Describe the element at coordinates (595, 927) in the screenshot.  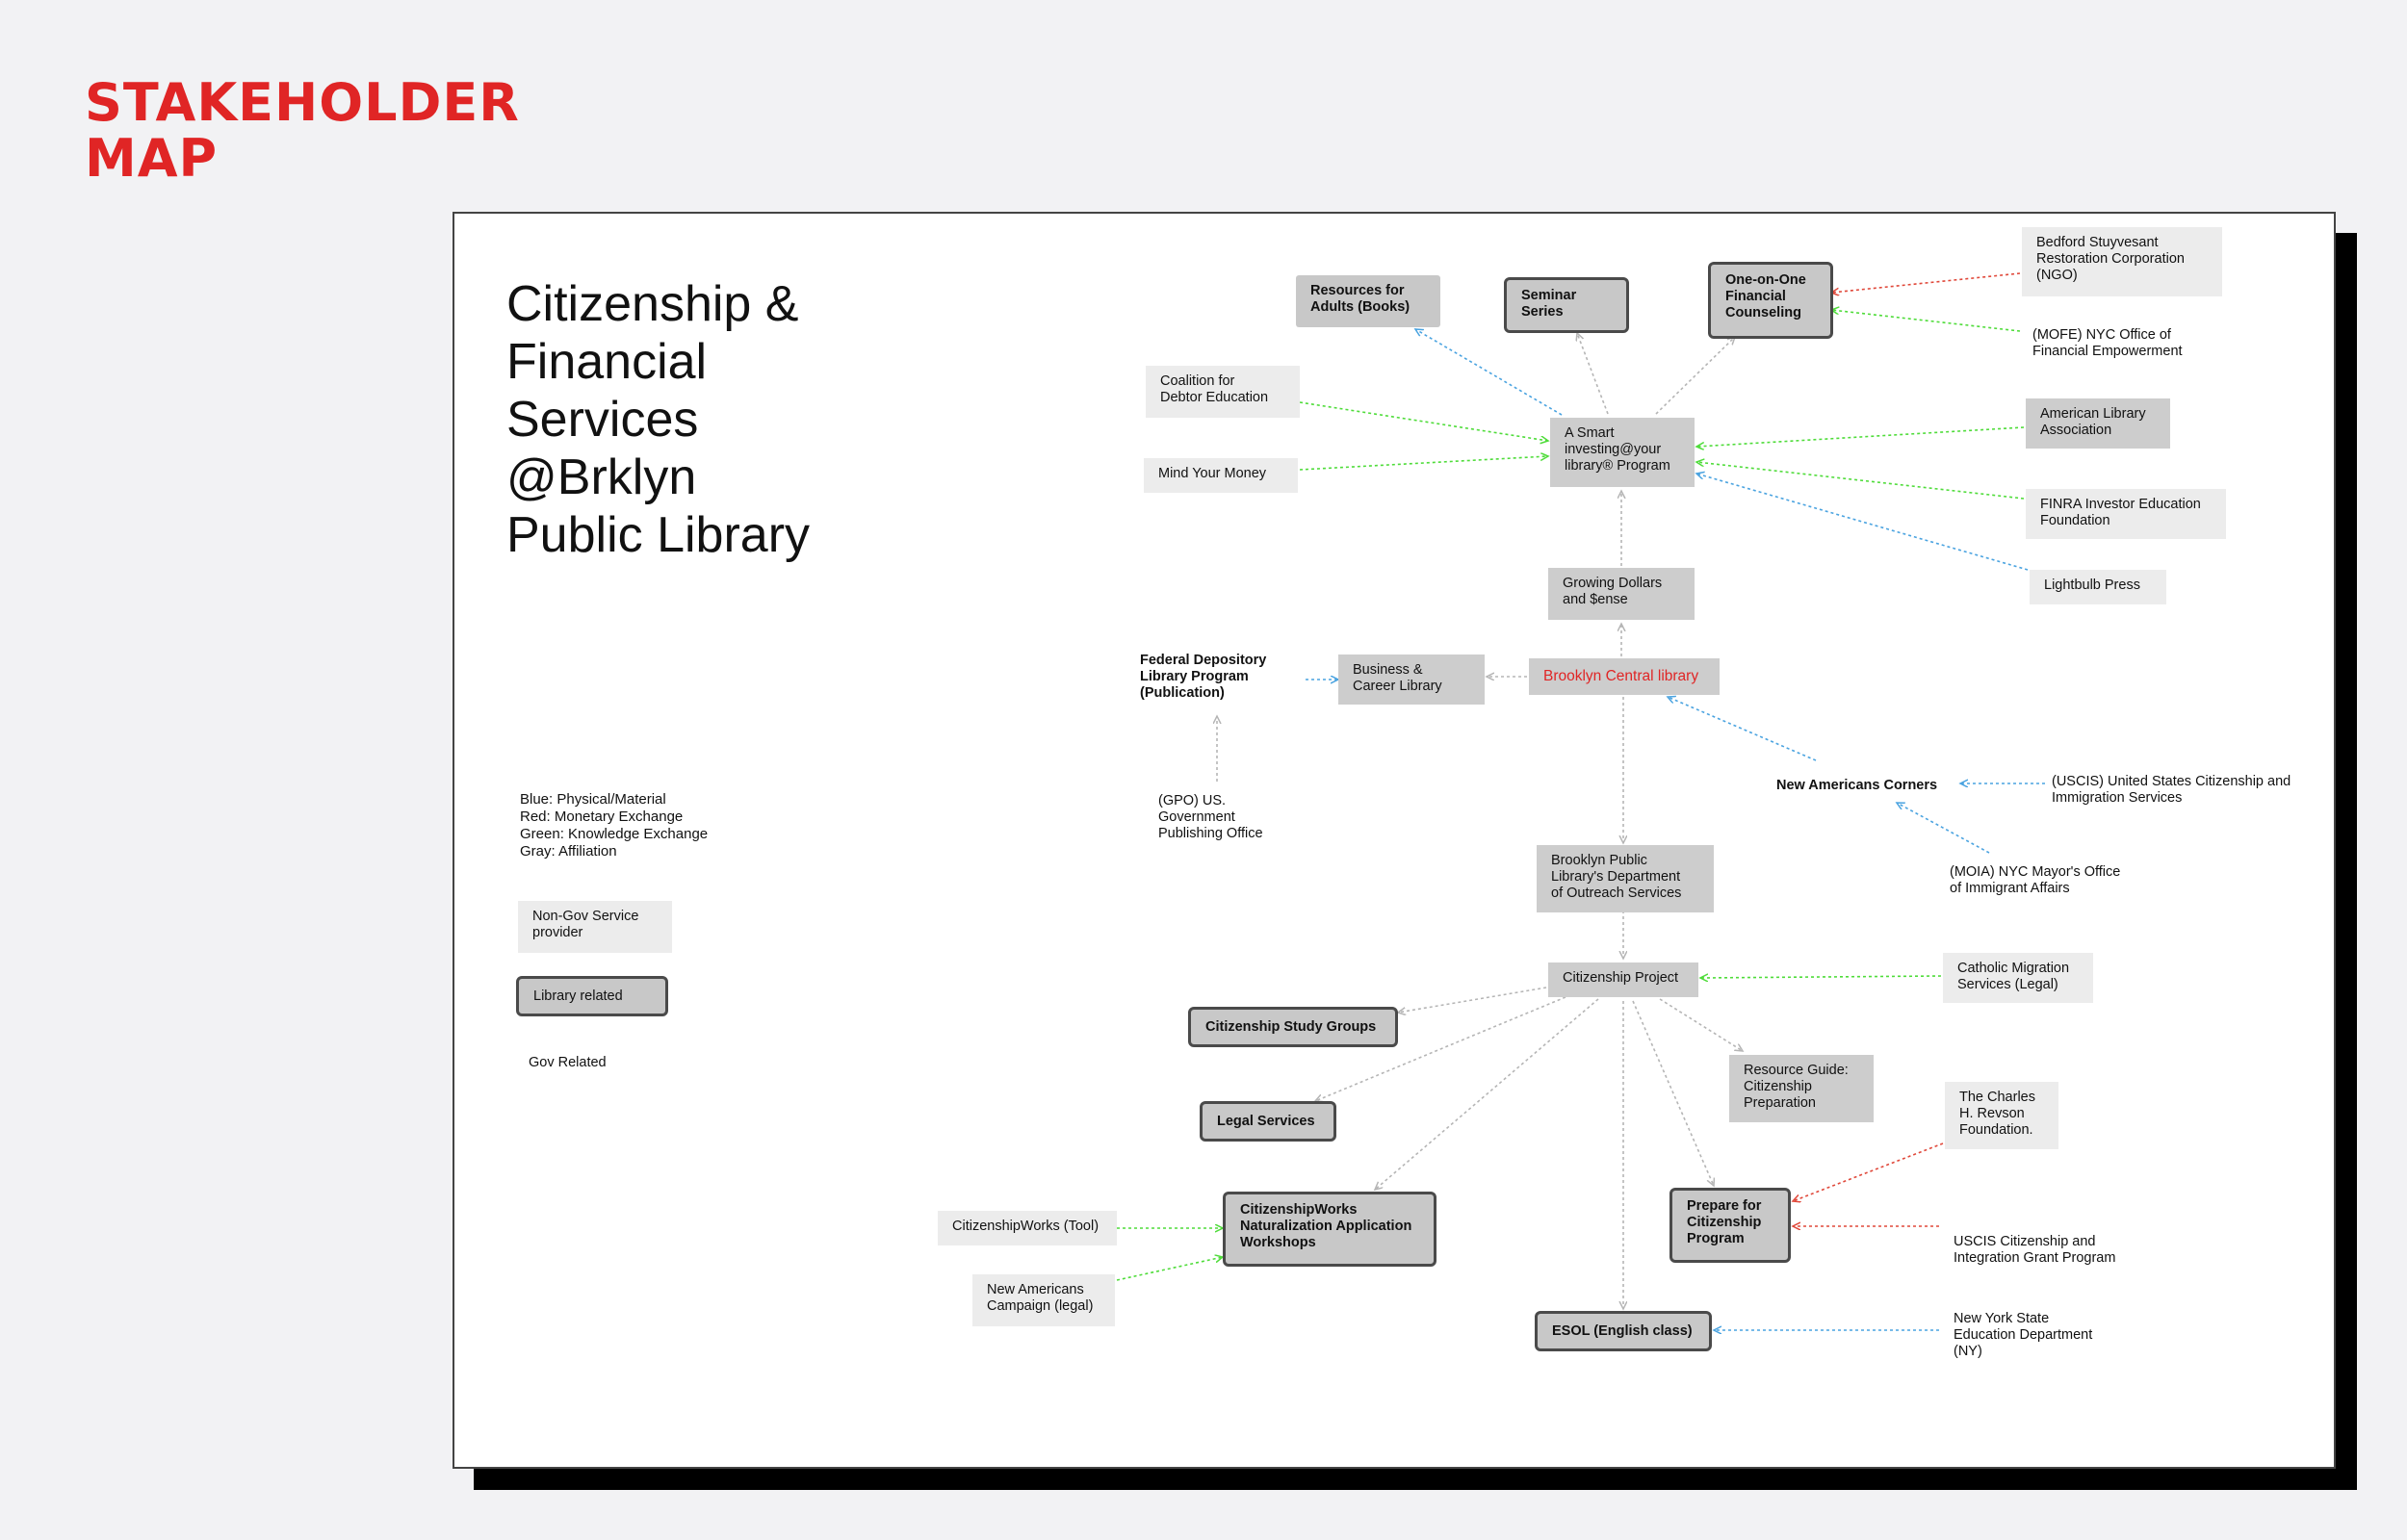
I see `legend-nongov-swatch: Non-Gov Service provider` at that location.